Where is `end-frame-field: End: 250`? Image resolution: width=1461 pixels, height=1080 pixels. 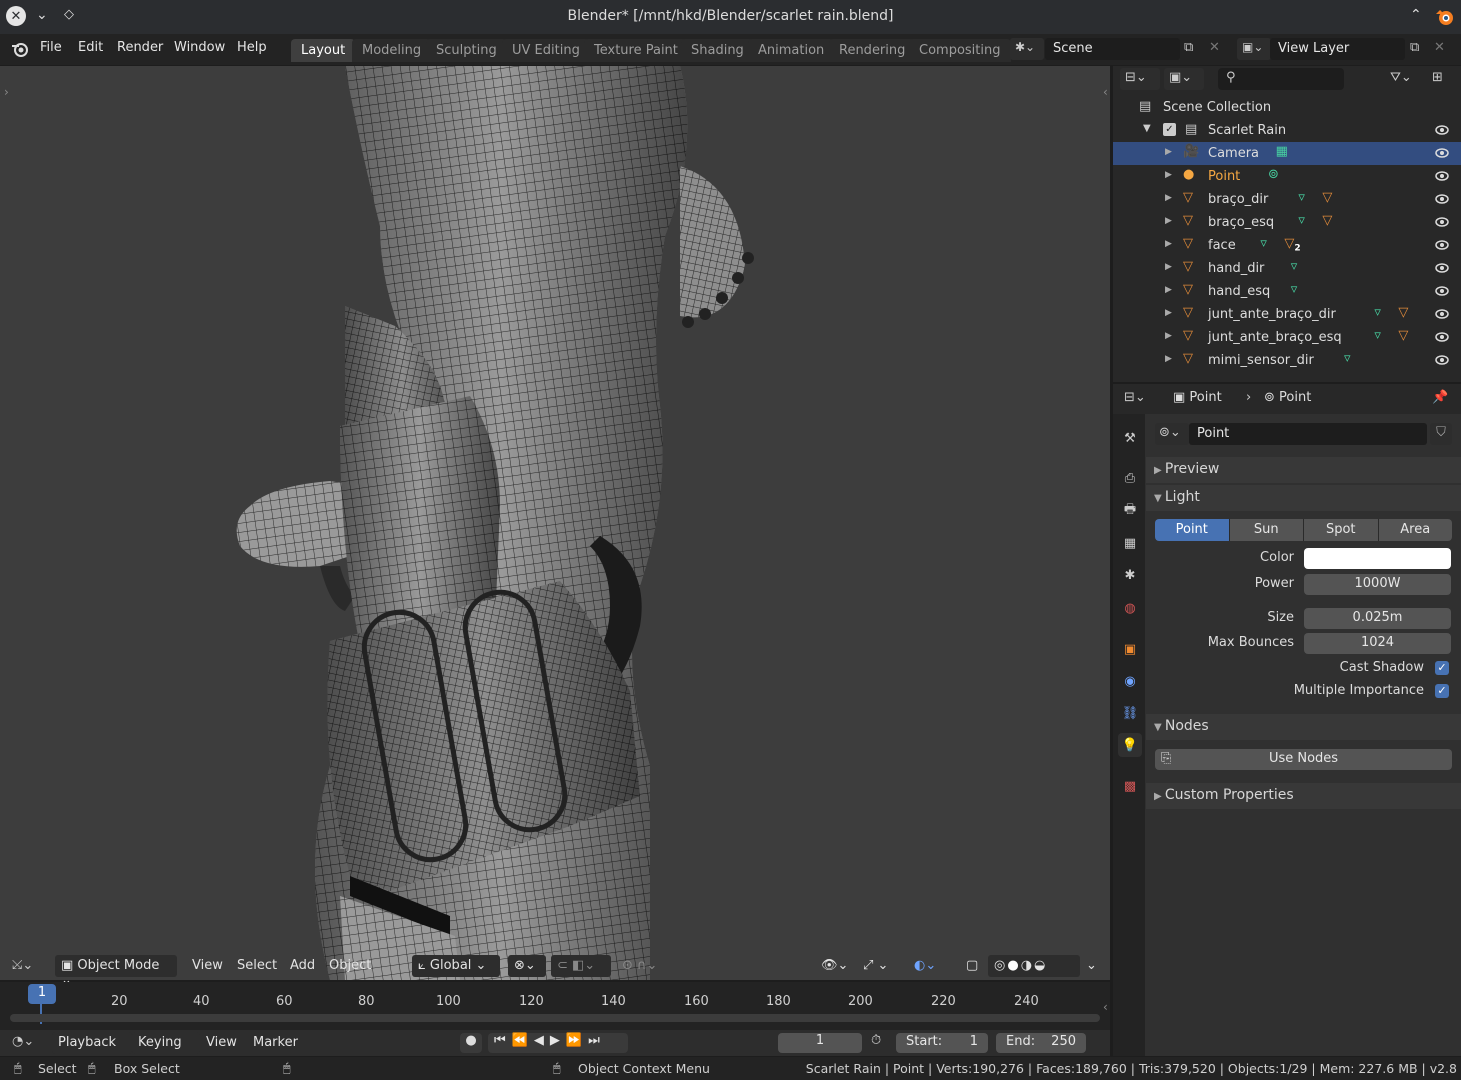
end-frame-field: End: 250 is located at coordinates (1041, 1043).